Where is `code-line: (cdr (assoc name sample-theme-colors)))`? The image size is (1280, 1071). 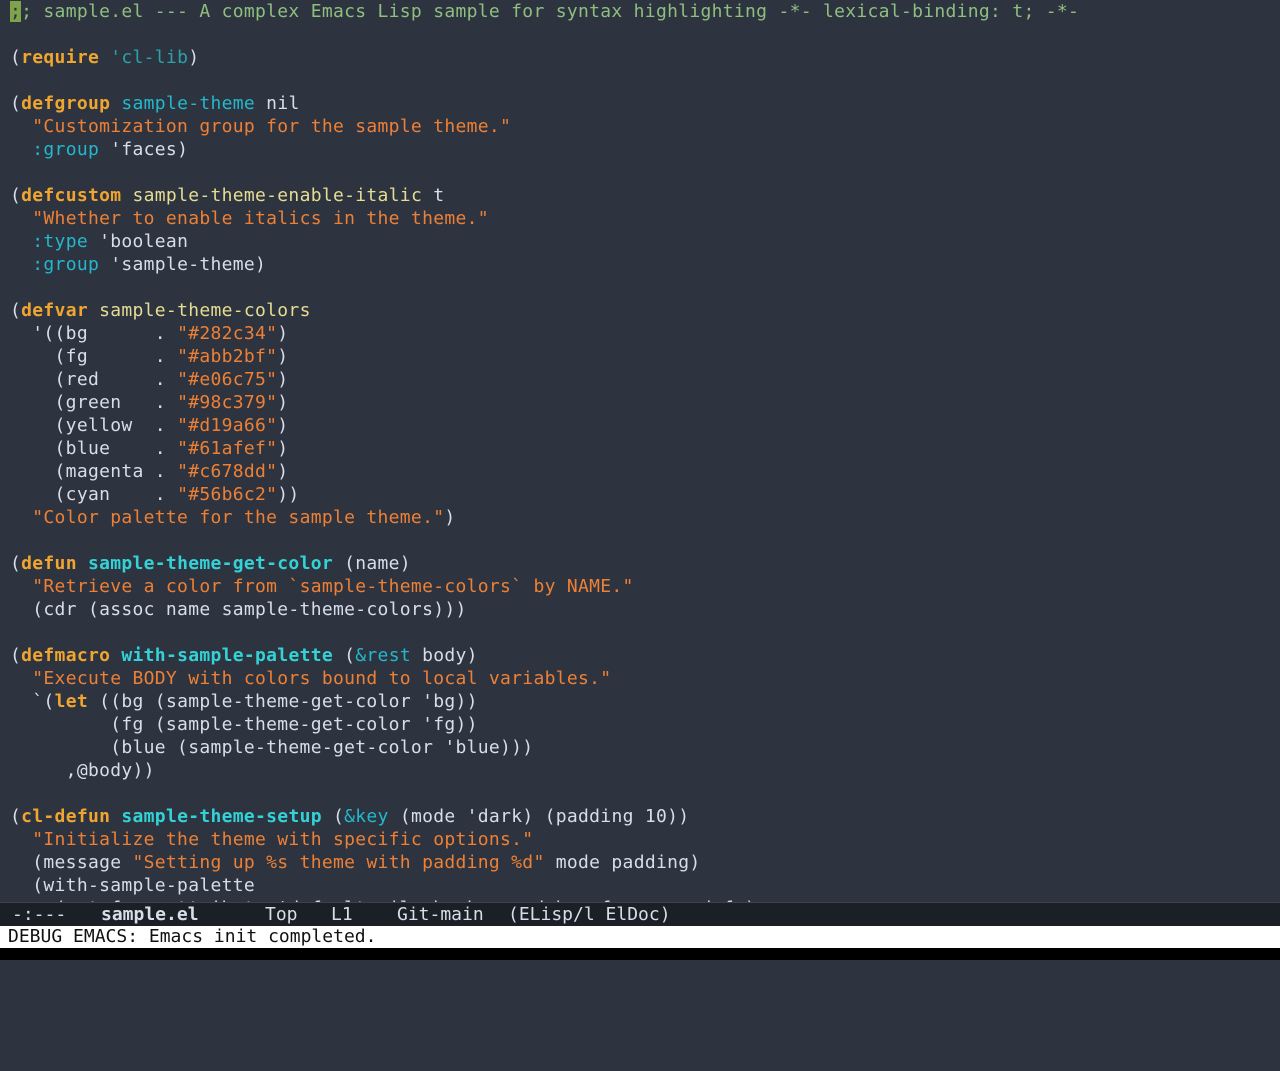 code-line: (cdr (assoc name sample-theme-colors))) is located at coordinates (238, 609).